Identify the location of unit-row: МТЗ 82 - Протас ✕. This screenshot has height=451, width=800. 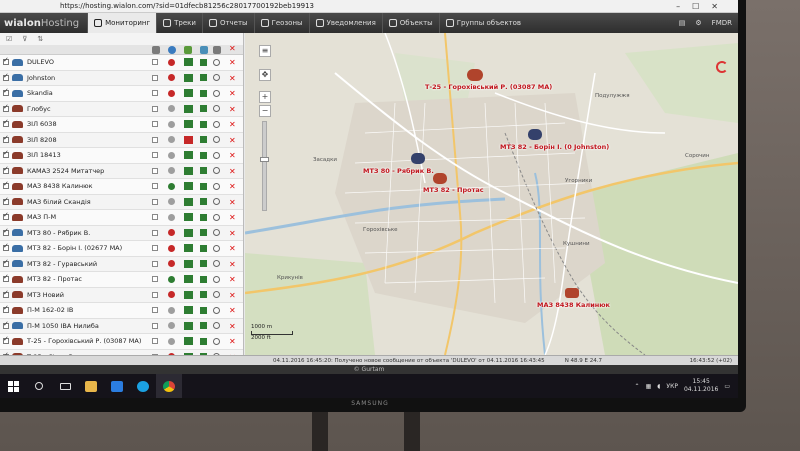
(121, 280).